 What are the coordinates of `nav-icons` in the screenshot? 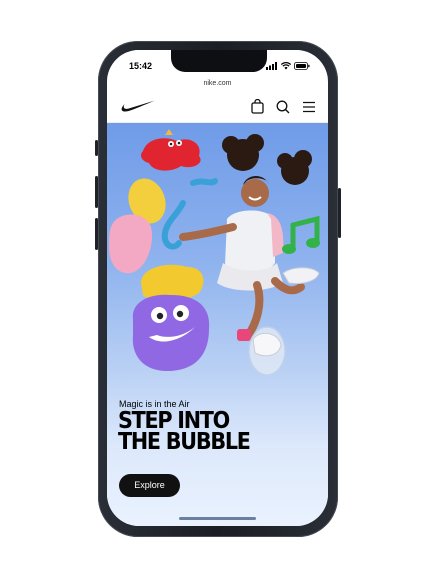 It's located at (283, 106).